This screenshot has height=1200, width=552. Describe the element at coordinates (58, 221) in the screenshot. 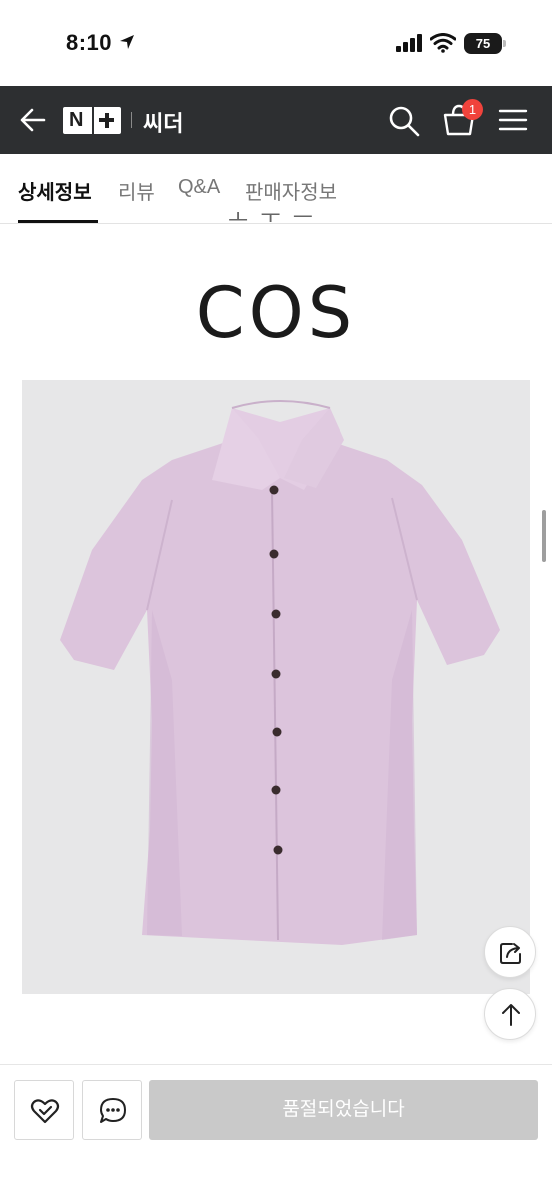

I see `active-tab-underline` at that location.